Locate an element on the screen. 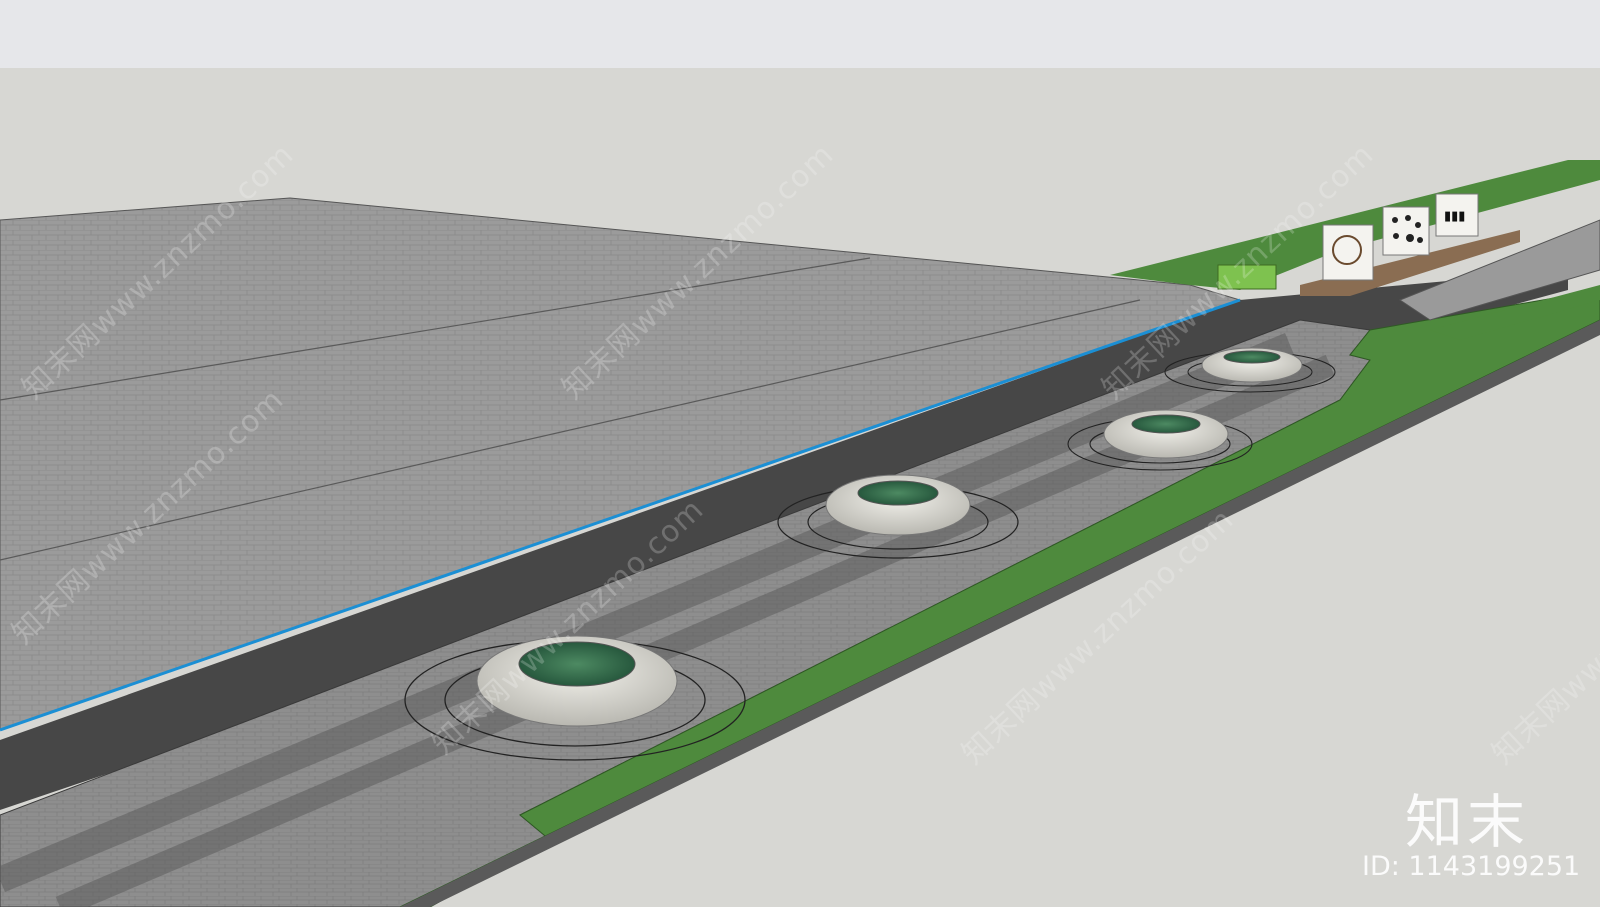  wall-sign-icon: ▮▮▮ is located at coordinates (1454, 216).